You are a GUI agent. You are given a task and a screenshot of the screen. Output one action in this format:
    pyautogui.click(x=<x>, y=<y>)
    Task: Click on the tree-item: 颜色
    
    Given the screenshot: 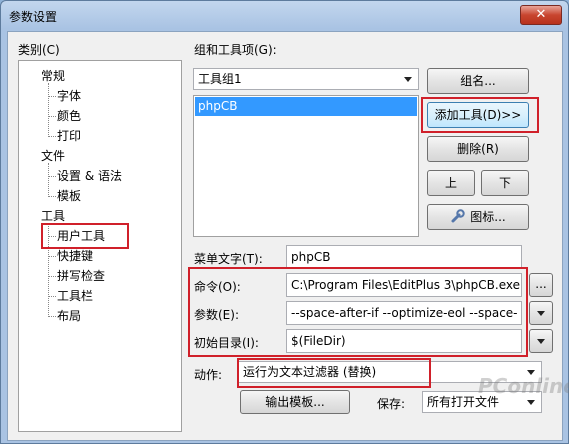 What is the action you would take?
    pyautogui.click(x=69, y=116)
    